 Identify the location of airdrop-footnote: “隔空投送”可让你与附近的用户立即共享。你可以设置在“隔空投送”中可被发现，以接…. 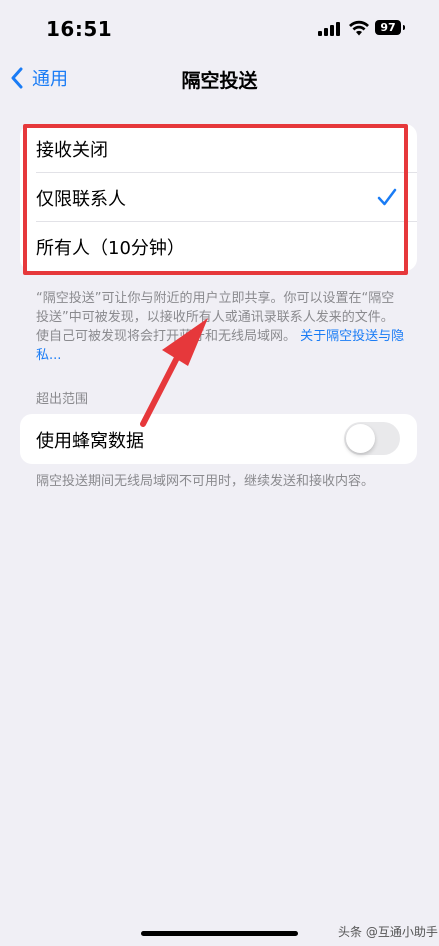
(221, 327).